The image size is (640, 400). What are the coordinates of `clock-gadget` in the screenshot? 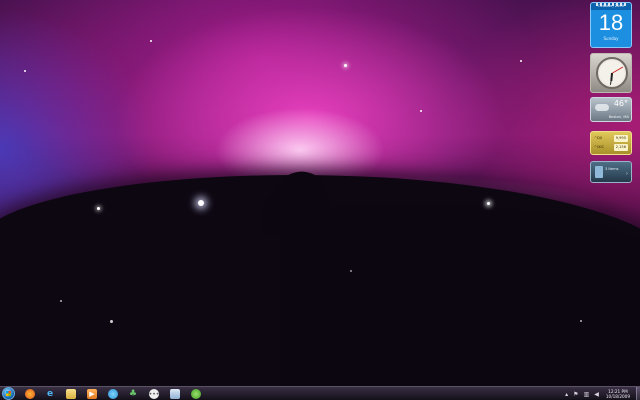 It's located at (611, 73).